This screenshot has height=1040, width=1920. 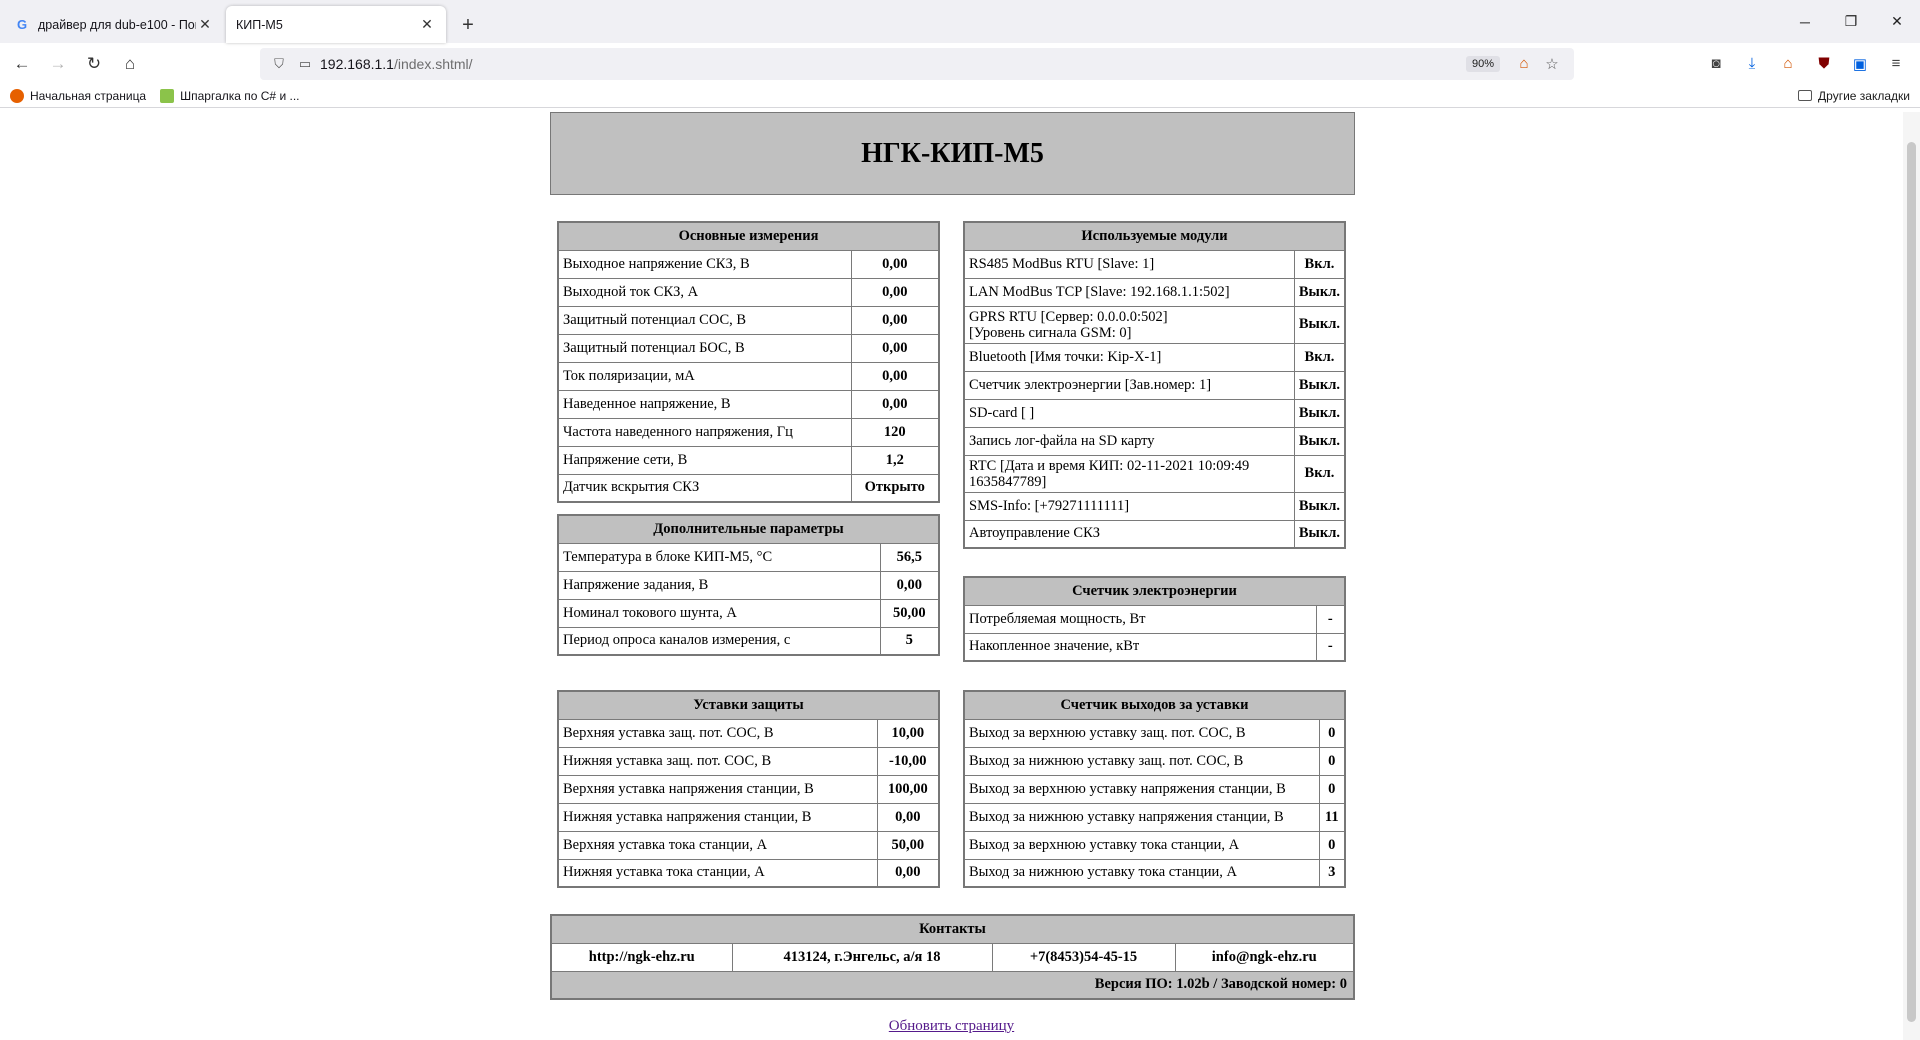 What do you see at coordinates (719, 613) in the screenshot?
I see `row-label: Номинал токового шунта, А` at bounding box center [719, 613].